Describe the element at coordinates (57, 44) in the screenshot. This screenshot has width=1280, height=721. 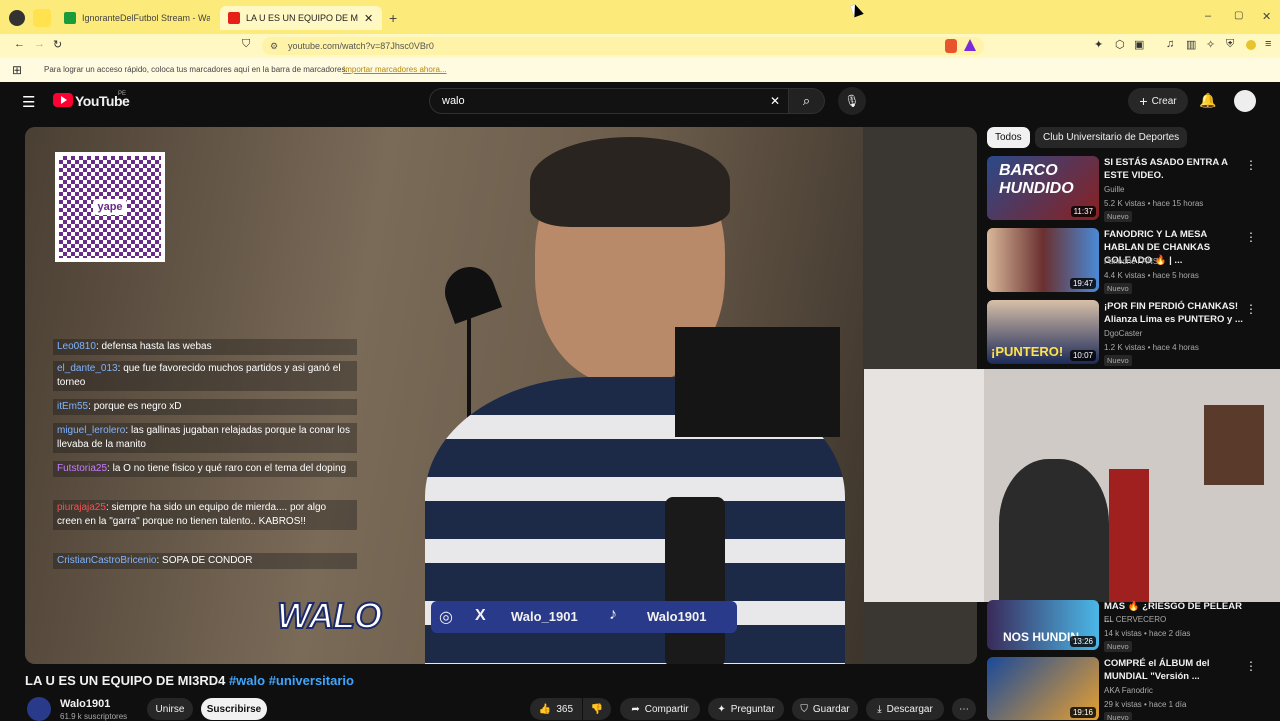
I see `reload-icon: ↻` at that location.